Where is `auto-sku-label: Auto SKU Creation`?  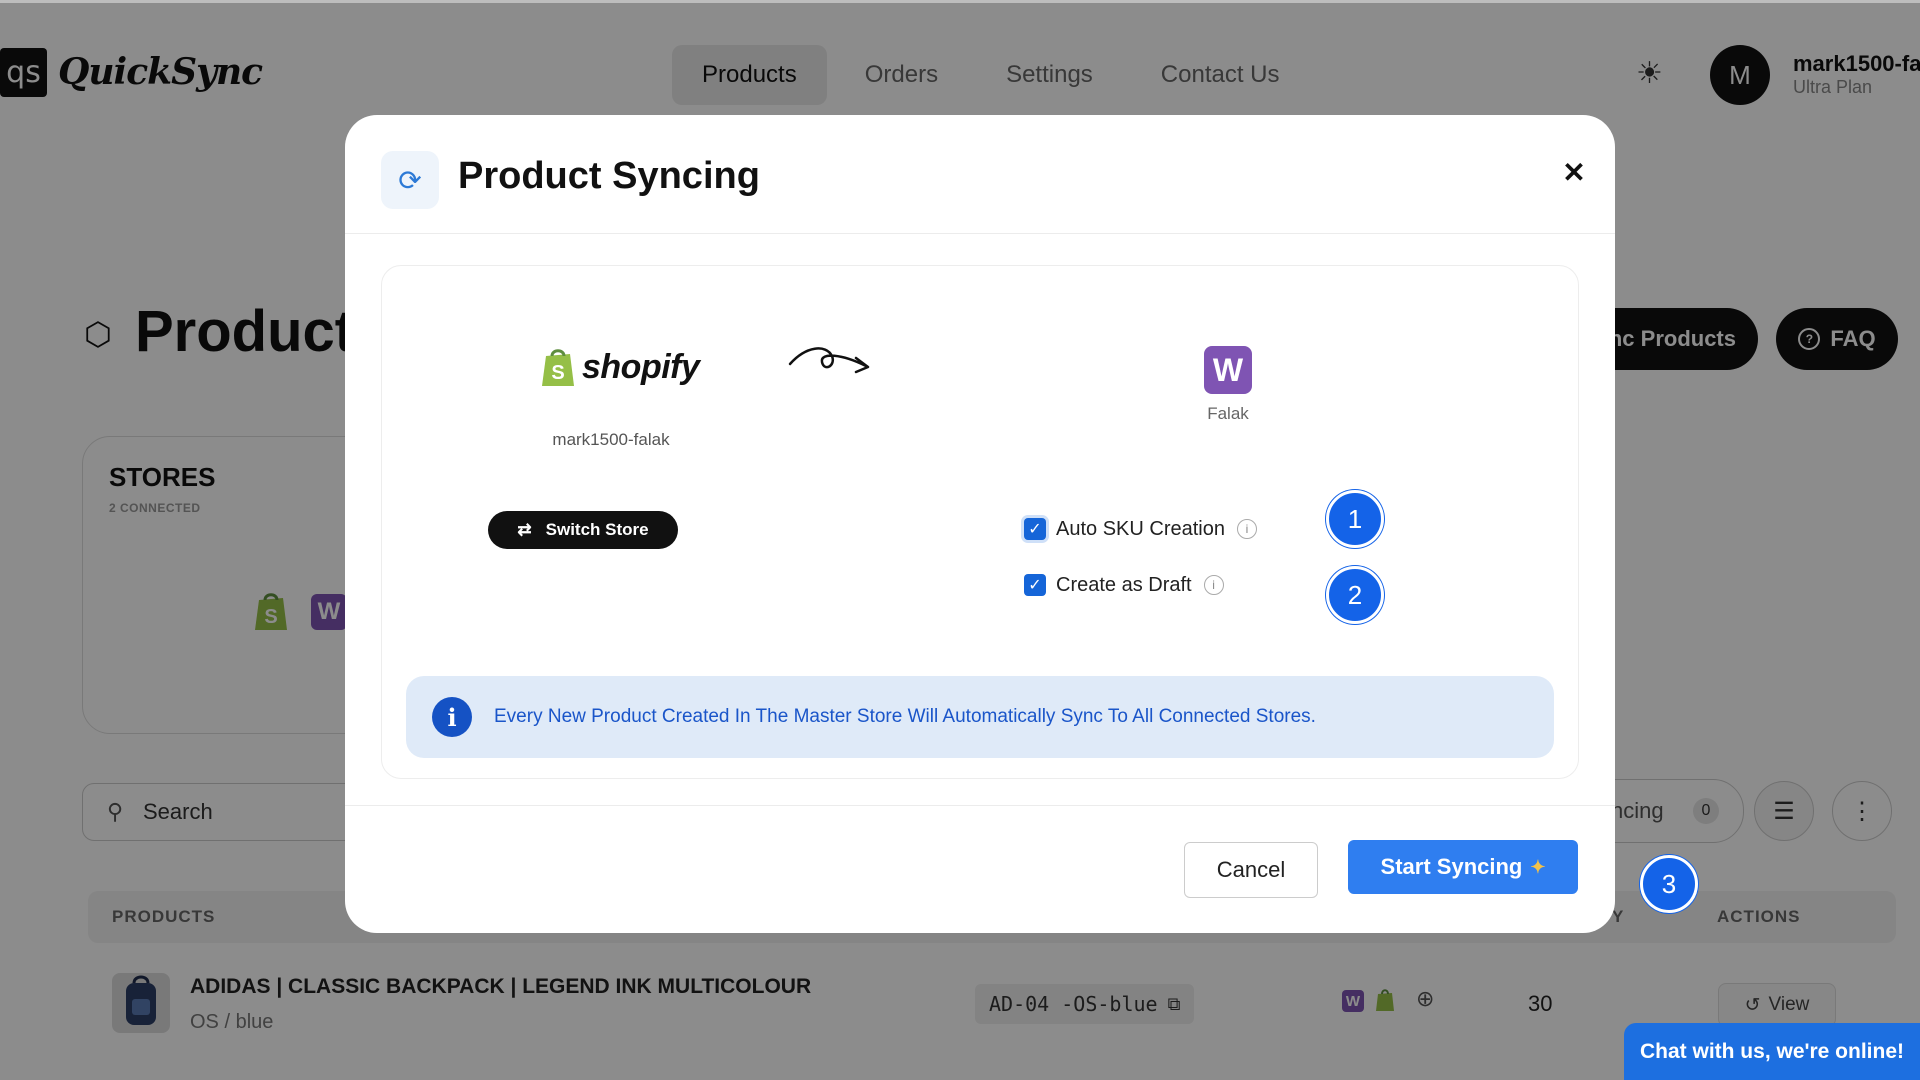 auto-sku-label: Auto SKU Creation is located at coordinates (1140, 528).